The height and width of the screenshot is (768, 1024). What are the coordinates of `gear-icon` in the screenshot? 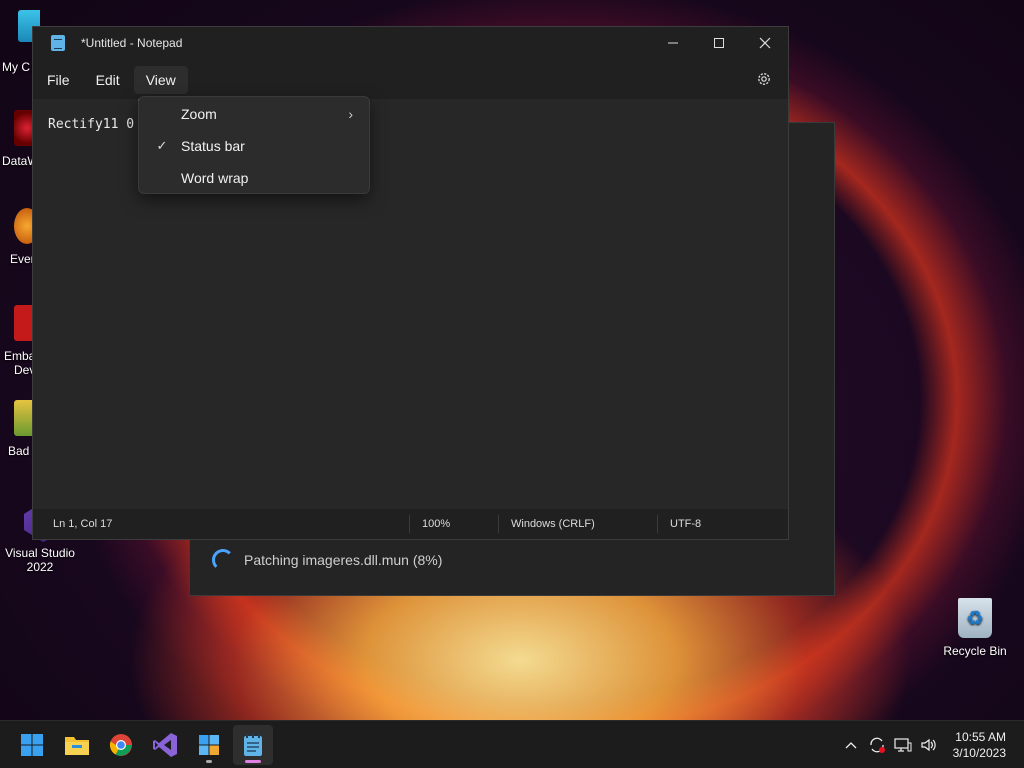 It's located at (764, 79).